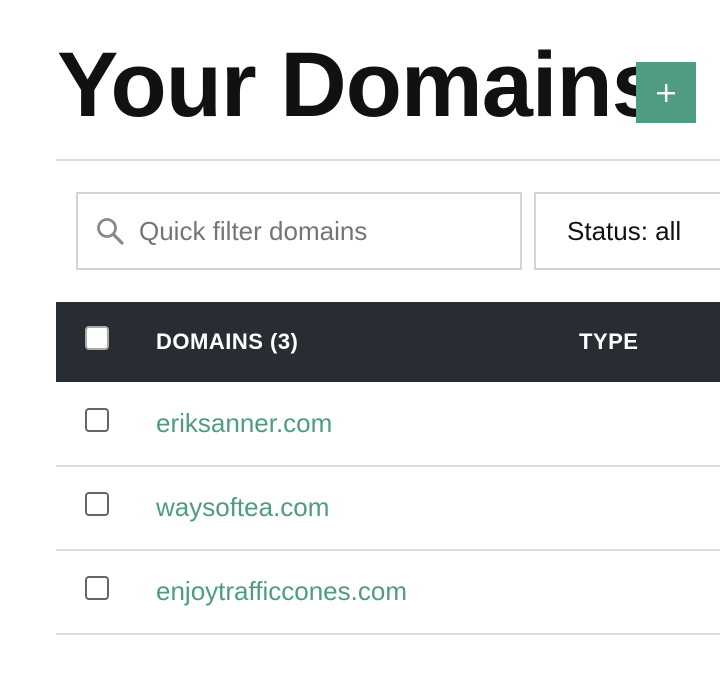 This screenshot has height=682, width=720. I want to click on add-domain-button, so click(666, 92).